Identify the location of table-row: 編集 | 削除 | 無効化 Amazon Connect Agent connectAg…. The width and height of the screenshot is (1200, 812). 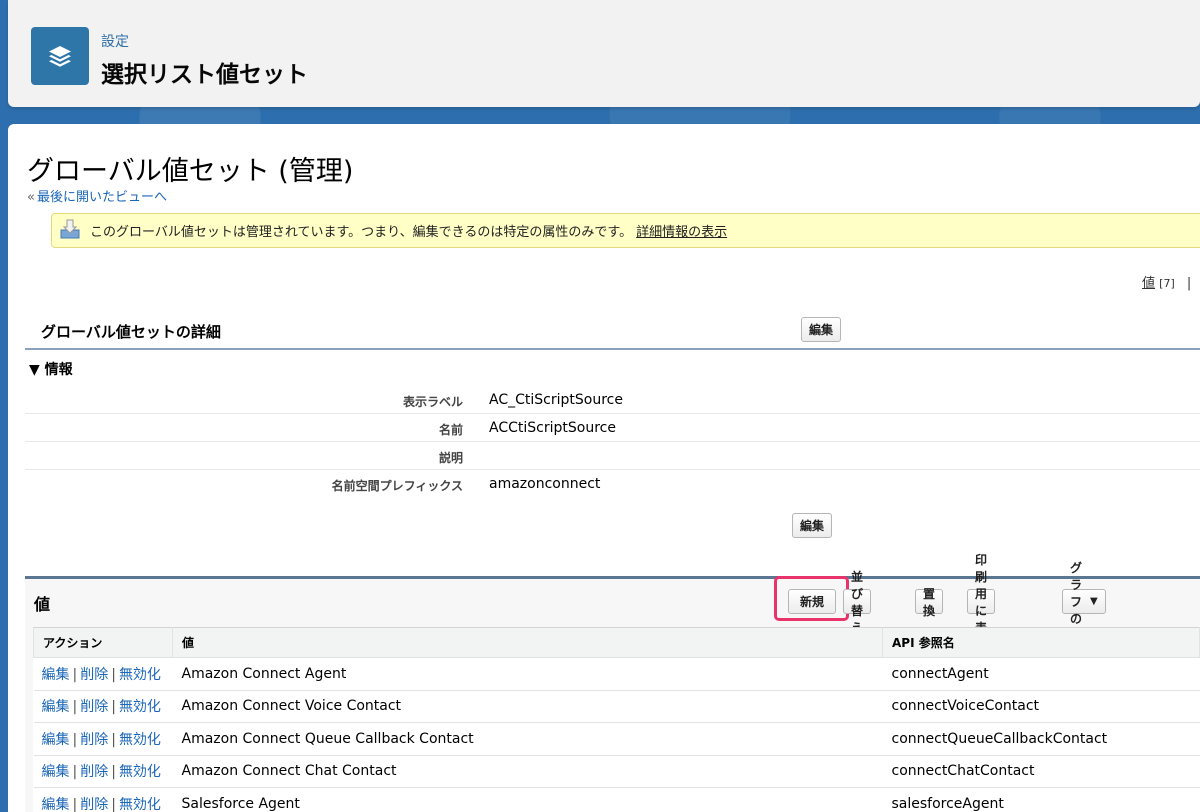
(616, 674).